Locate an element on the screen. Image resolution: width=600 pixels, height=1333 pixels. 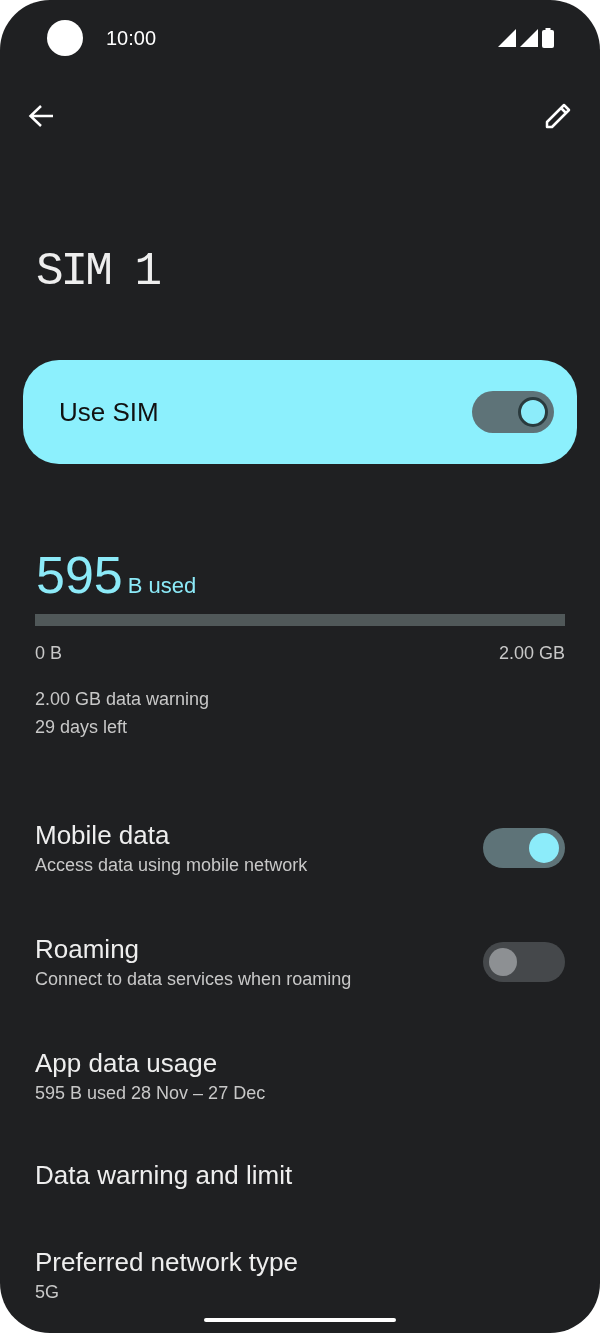
setting-summary: Access data using mobile network is located at coordinates (172, 865).